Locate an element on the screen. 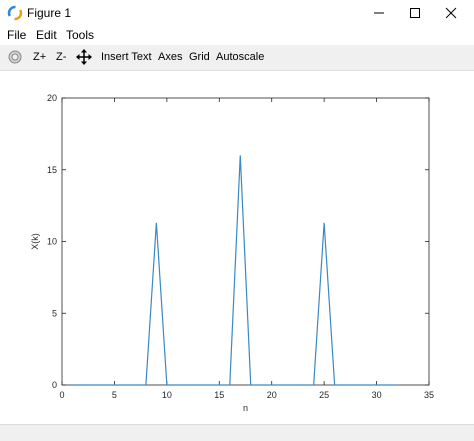 The height and width of the screenshot is (441, 474). menu-file: File is located at coordinates (16, 35).